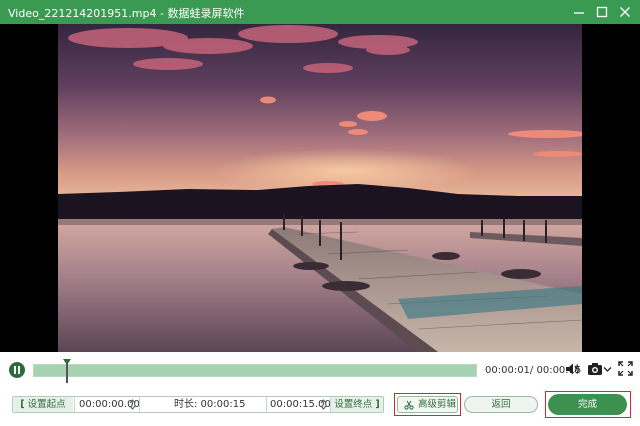  Describe the element at coordinates (46, 404) in the screenshot. I see `set-start-label: 设置起点` at that location.